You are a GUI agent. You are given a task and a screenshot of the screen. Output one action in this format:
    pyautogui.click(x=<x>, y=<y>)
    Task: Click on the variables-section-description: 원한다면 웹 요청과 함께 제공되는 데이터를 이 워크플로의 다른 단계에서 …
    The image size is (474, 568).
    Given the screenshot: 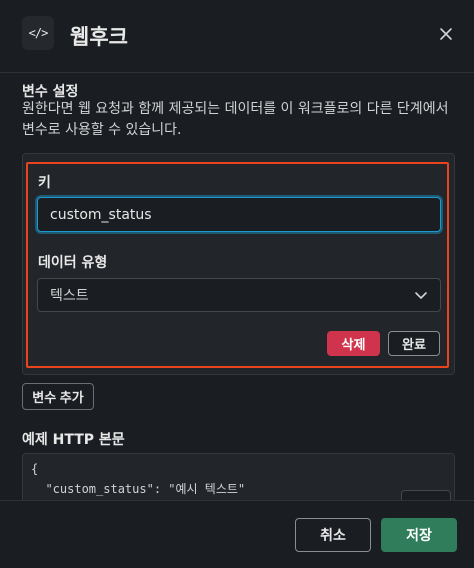 What is the action you would take?
    pyautogui.click(x=235, y=119)
    